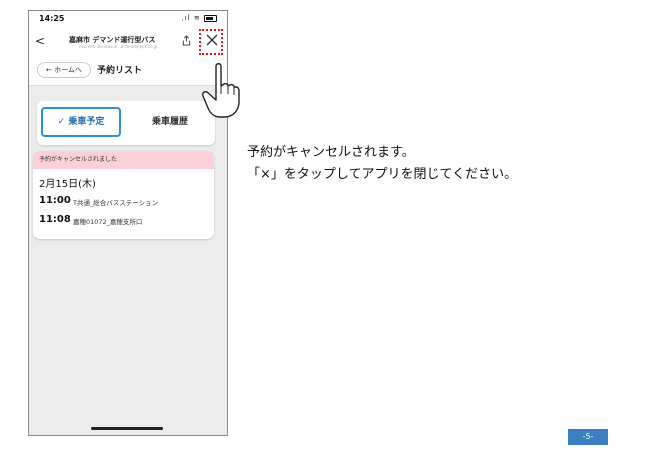  What do you see at coordinates (221, 90) in the screenshot?
I see `pointing-hand-icon` at bounding box center [221, 90].